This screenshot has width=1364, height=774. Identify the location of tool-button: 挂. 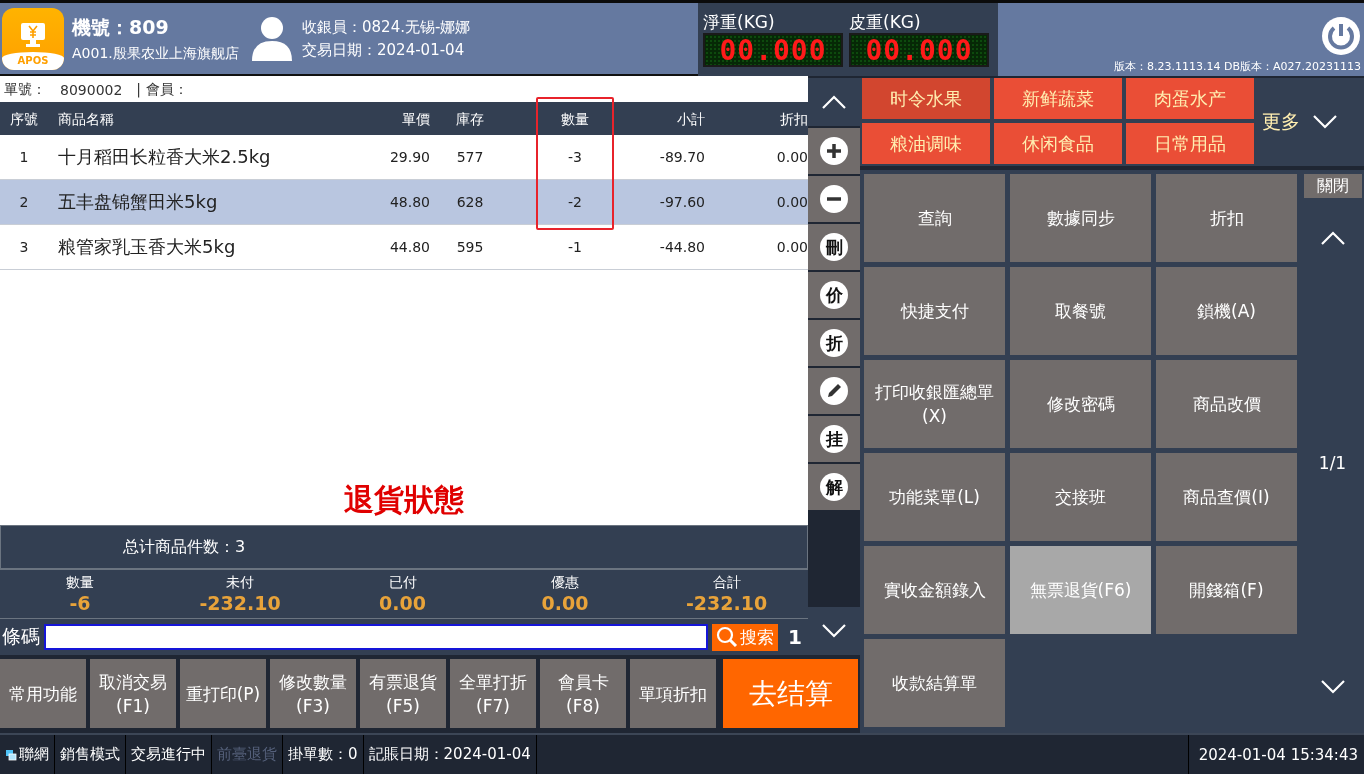
(834, 439).